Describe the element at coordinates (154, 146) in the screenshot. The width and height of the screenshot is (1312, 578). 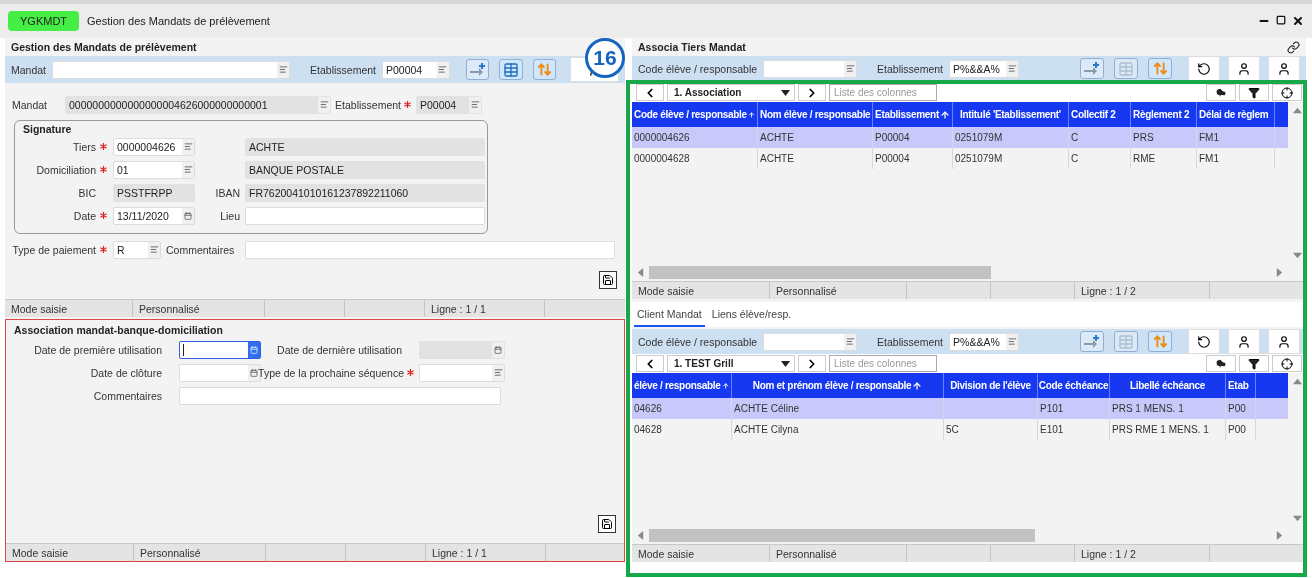
I see `input-field: 0000004626` at that location.